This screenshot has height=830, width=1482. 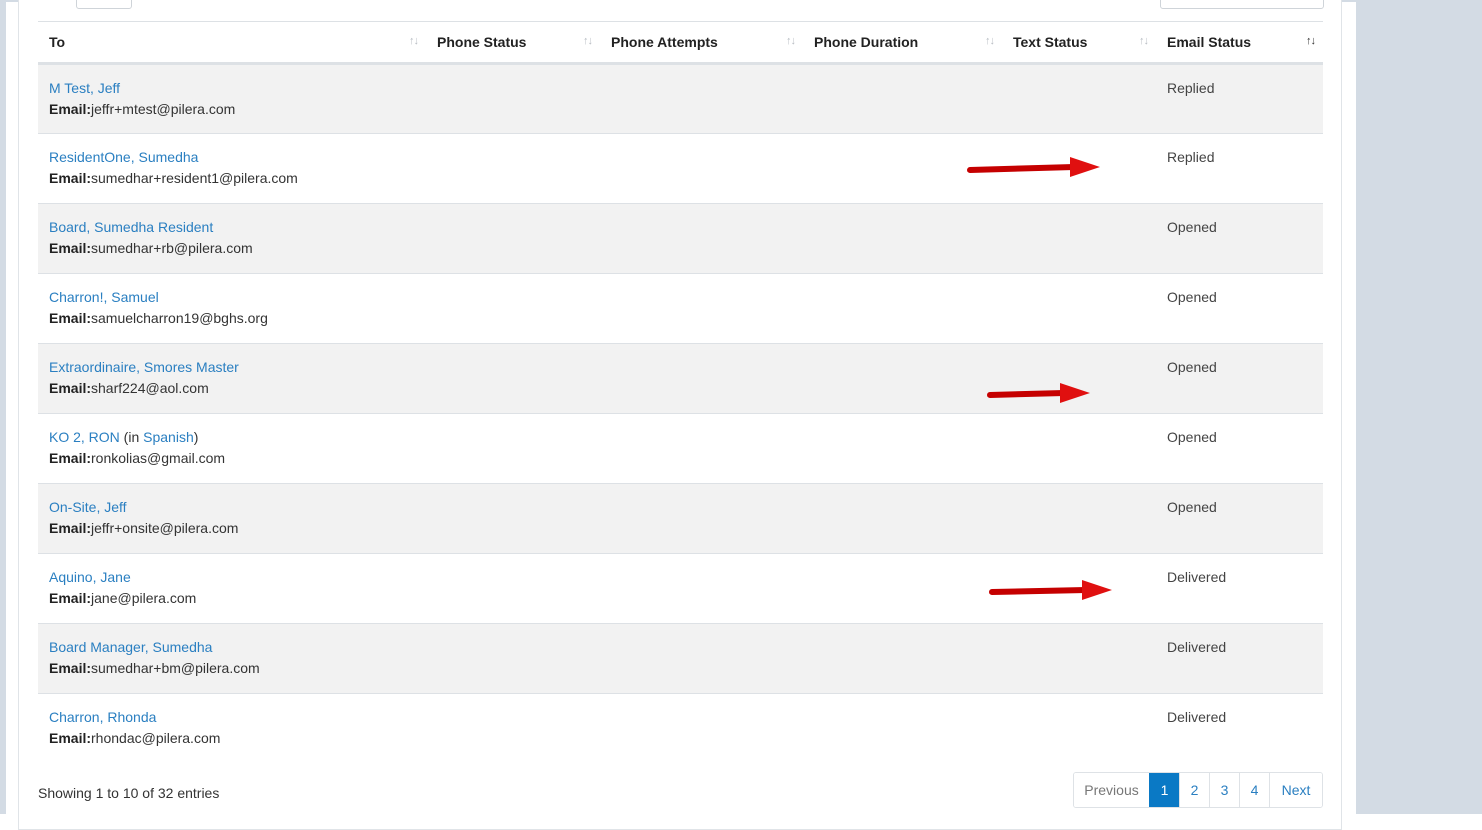 I want to click on recipient-name-link: Board Manager, Sumedha, so click(x=130, y=647).